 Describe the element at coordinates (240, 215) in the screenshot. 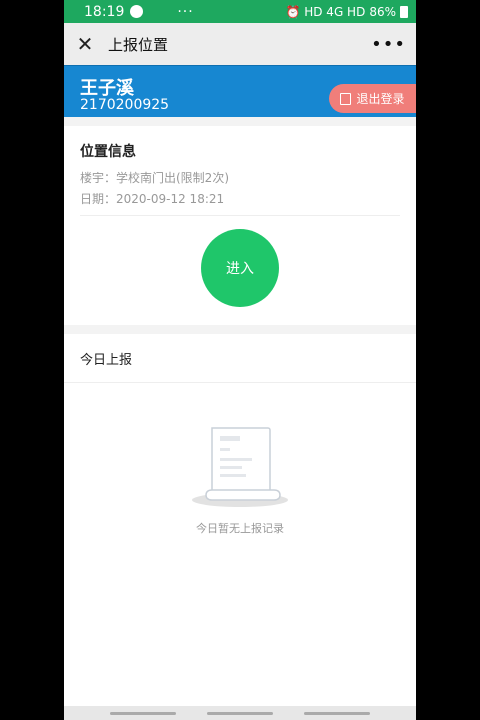

I see `divider` at that location.